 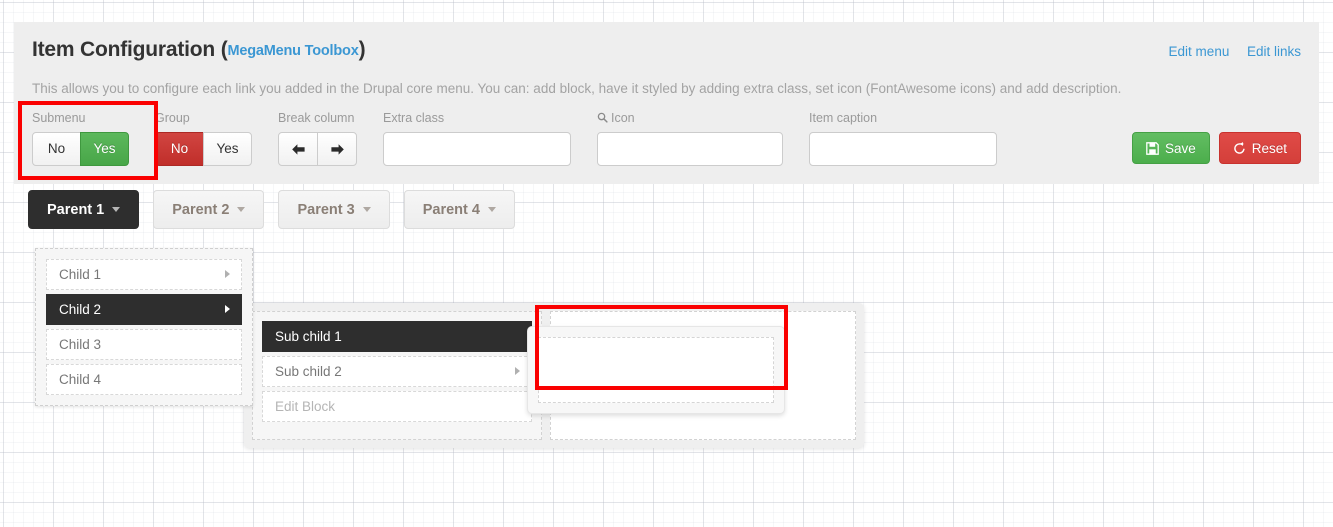 What do you see at coordinates (690, 118) in the screenshot?
I see `icon-label: Icon` at bounding box center [690, 118].